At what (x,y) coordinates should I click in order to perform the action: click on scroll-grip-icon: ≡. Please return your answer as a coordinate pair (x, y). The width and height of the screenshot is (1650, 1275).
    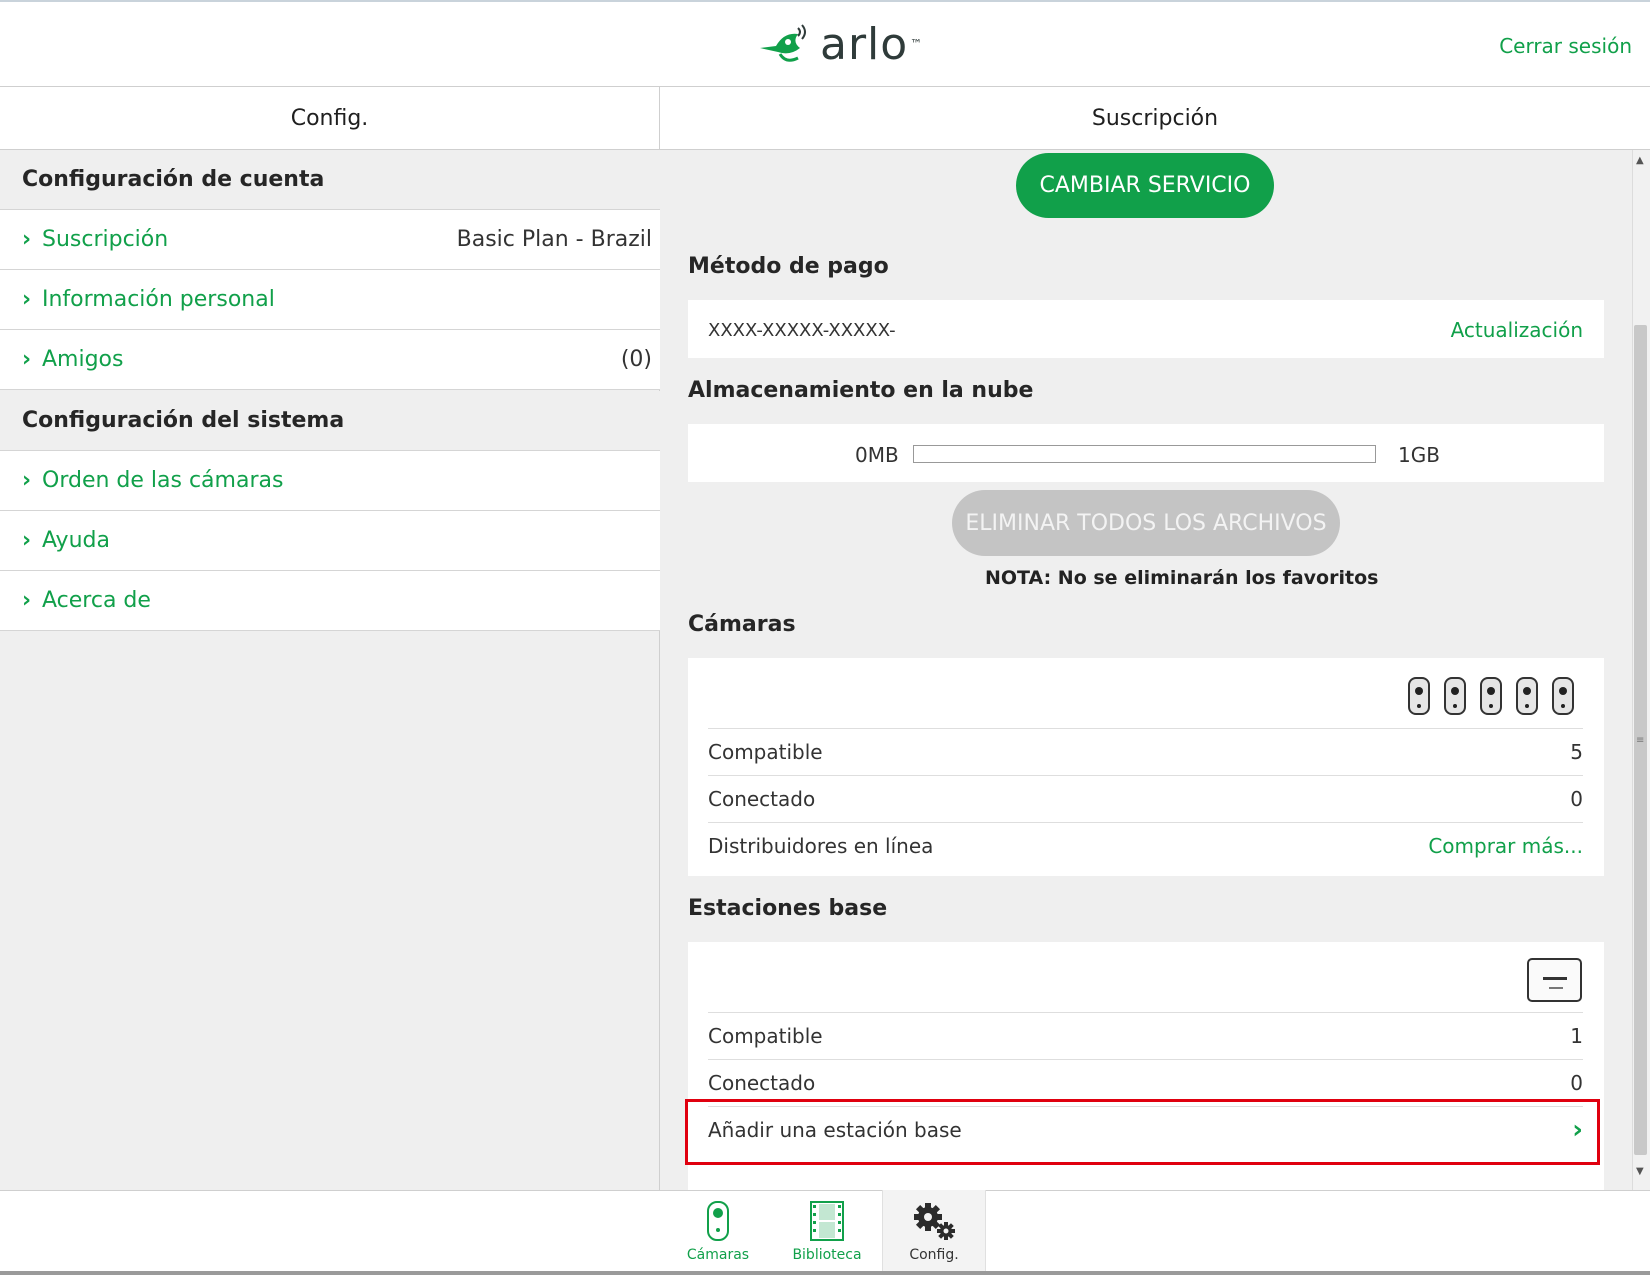
    Looking at the image, I should click on (1640, 740).